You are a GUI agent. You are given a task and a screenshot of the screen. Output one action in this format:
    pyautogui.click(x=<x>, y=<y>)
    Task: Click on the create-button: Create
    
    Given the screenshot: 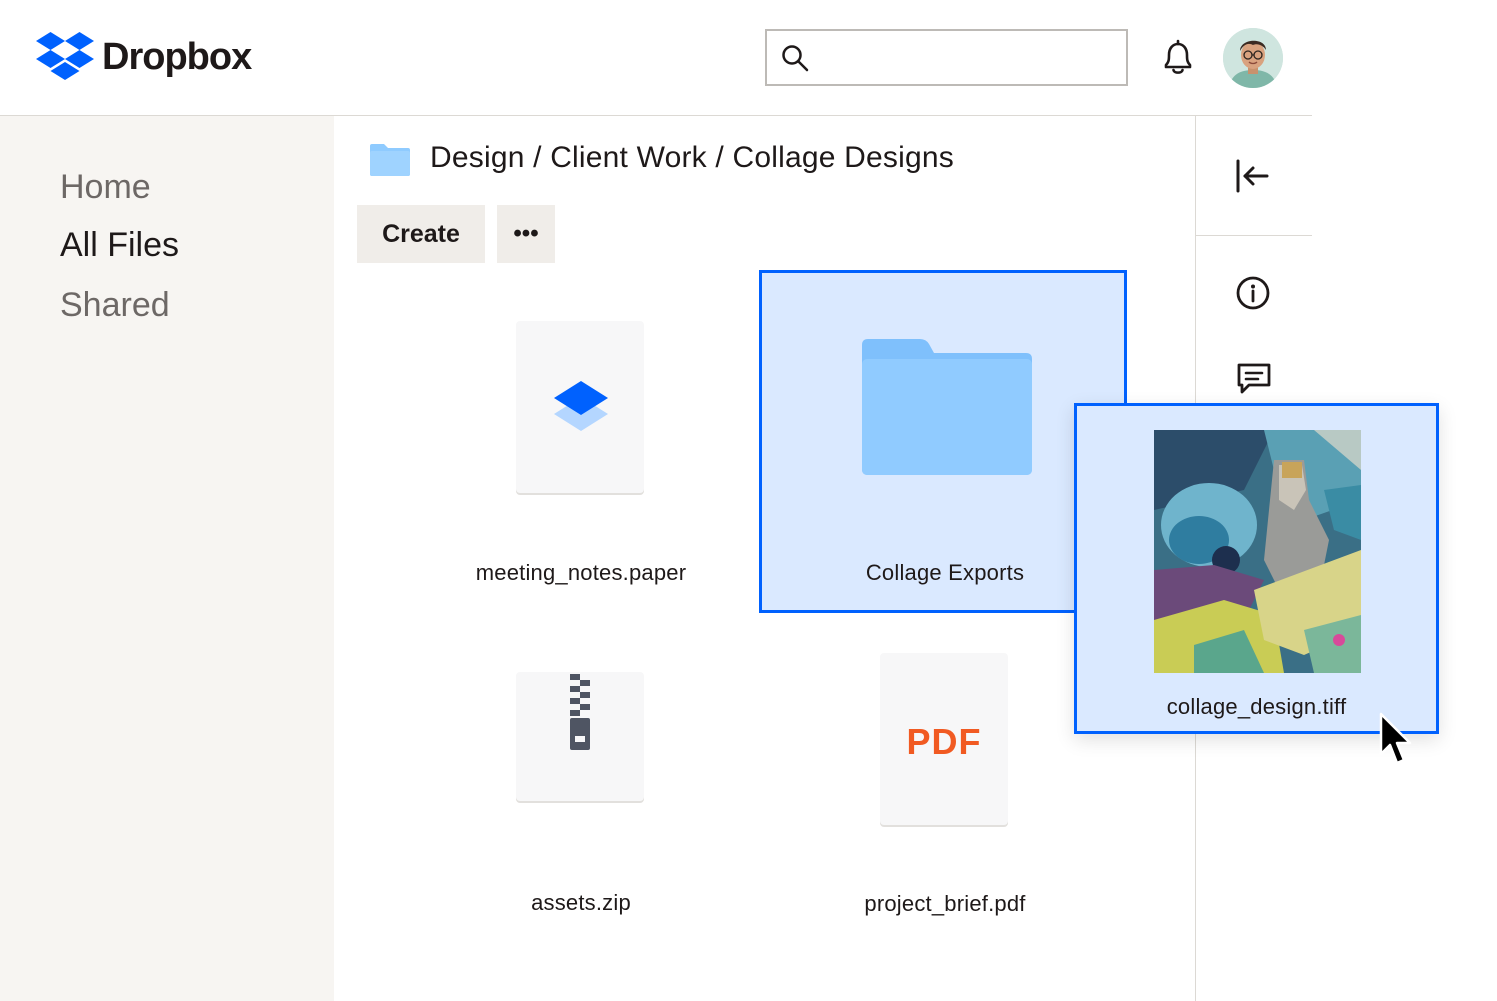 What is the action you would take?
    pyautogui.click(x=421, y=234)
    